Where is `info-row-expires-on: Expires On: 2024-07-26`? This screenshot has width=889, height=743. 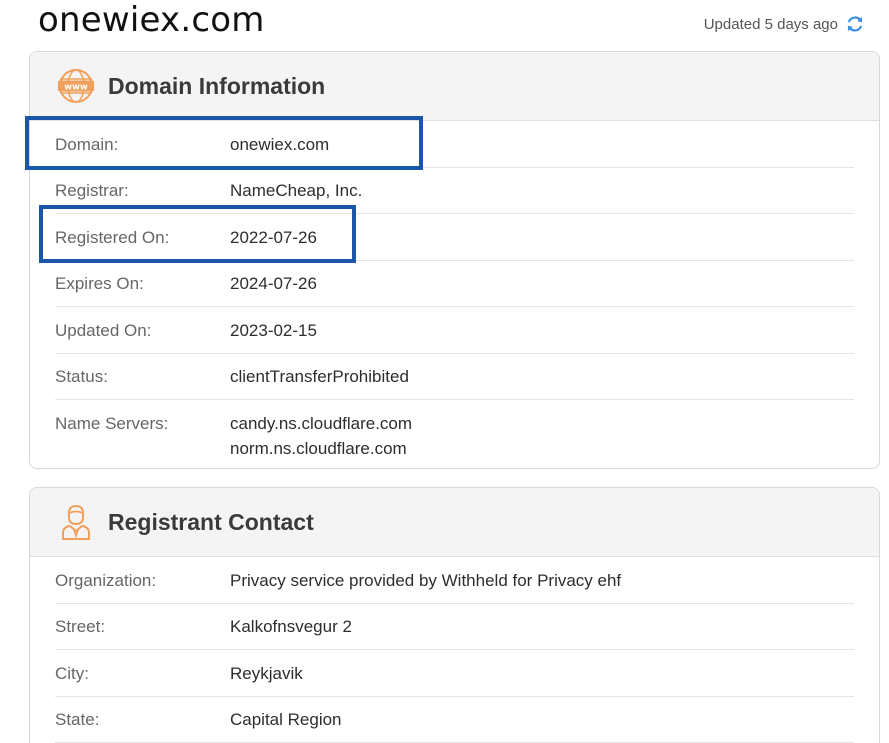 info-row-expires-on: Expires On: 2024-07-26 is located at coordinates (454, 284).